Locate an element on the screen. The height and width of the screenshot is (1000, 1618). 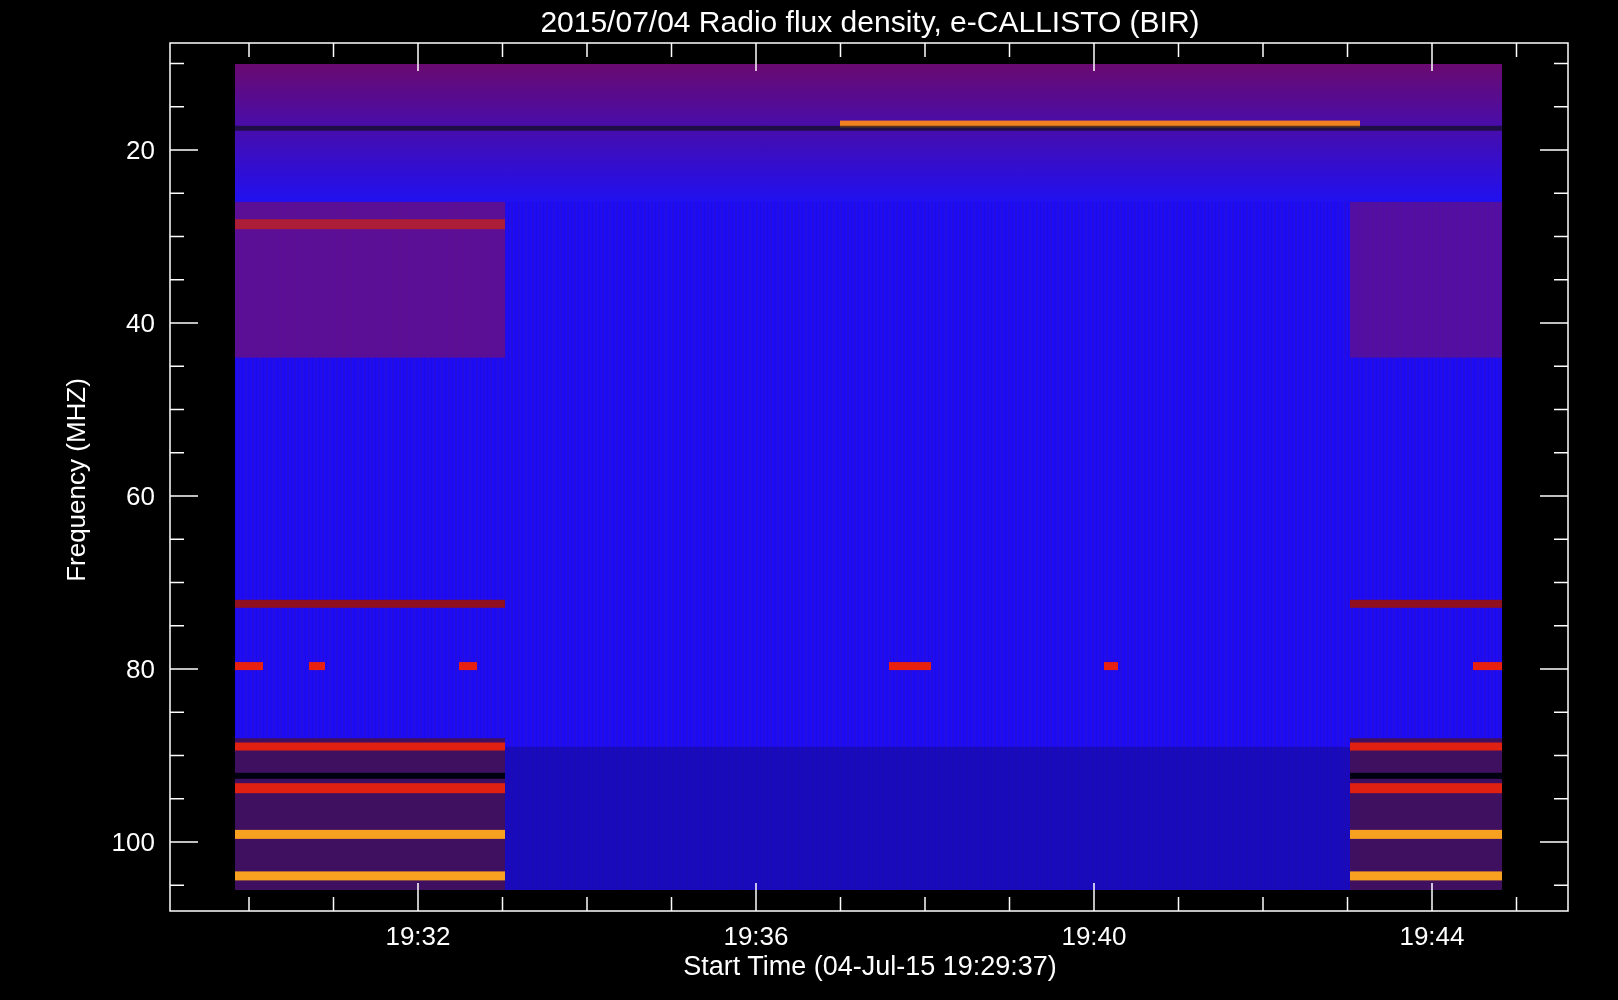
x-tick-label: 19:36 is located at coordinates (756, 936).